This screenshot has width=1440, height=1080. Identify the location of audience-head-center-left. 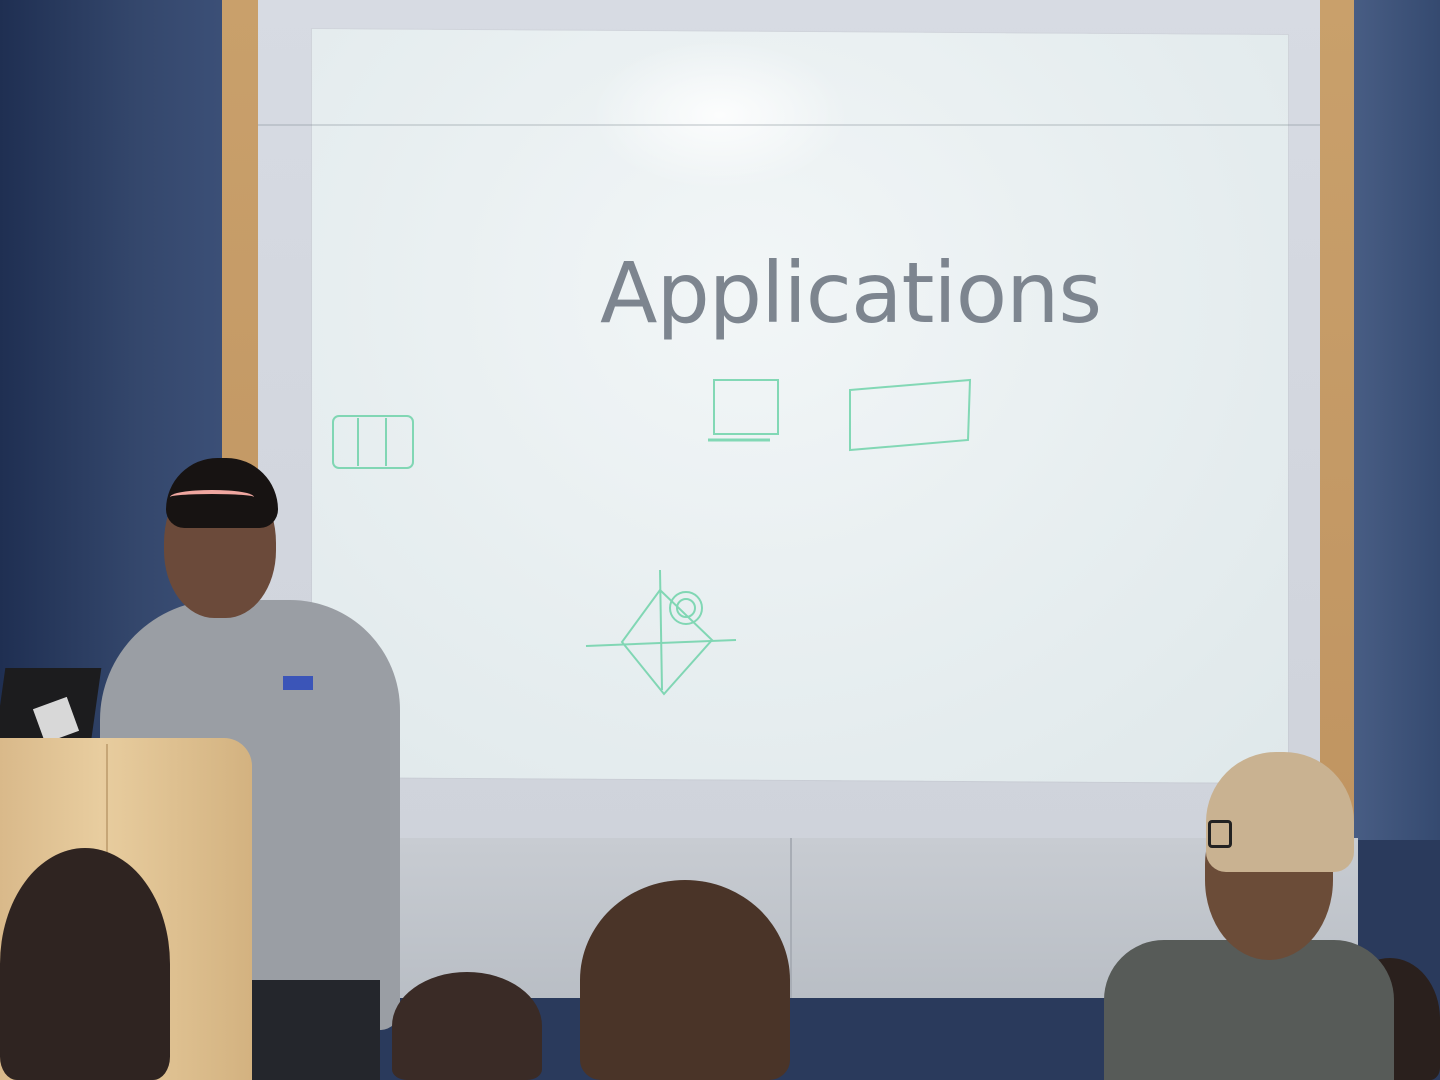
(467, 1026).